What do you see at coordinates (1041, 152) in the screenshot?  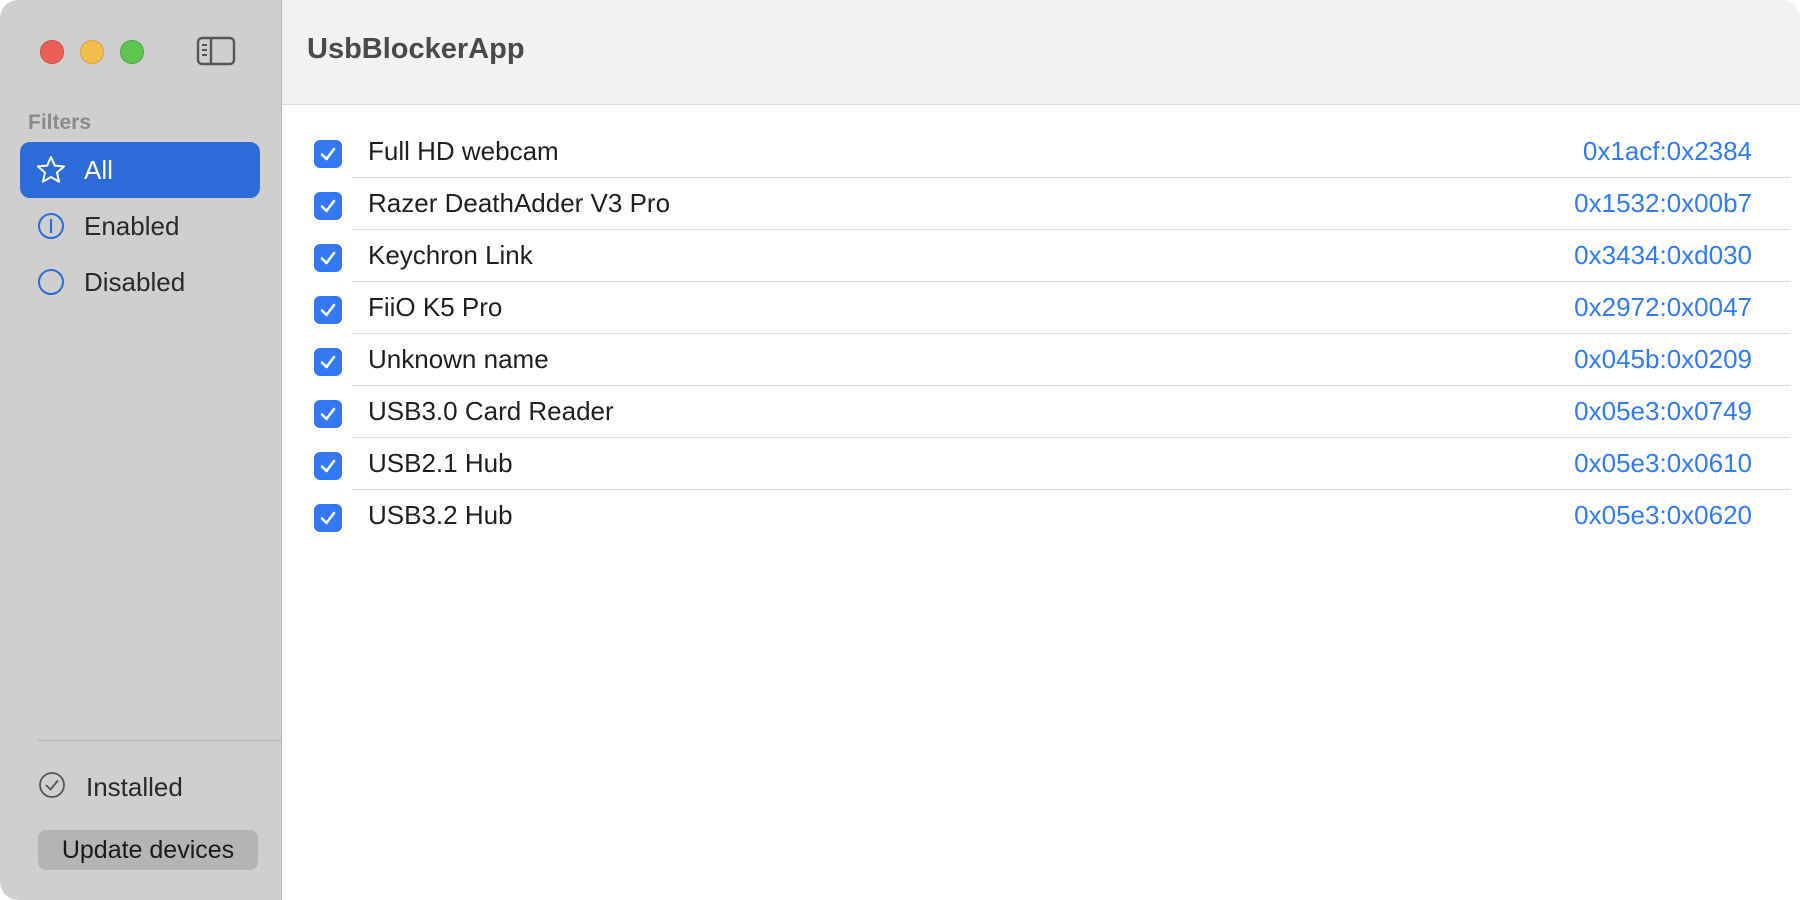 I see `device-row: Full HD webcam 0x1acf:0x2384` at bounding box center [1041, 152].